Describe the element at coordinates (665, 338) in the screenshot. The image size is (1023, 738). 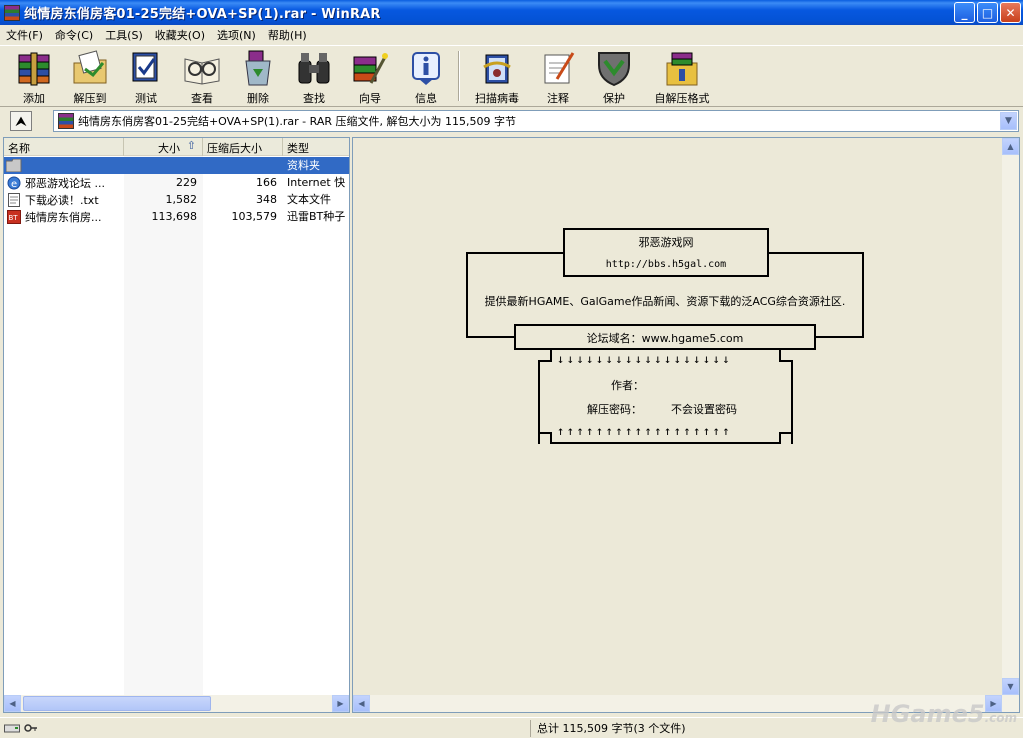
I see `comment-forum-domain: 论坛域名：www.hgame5.com` at that location.